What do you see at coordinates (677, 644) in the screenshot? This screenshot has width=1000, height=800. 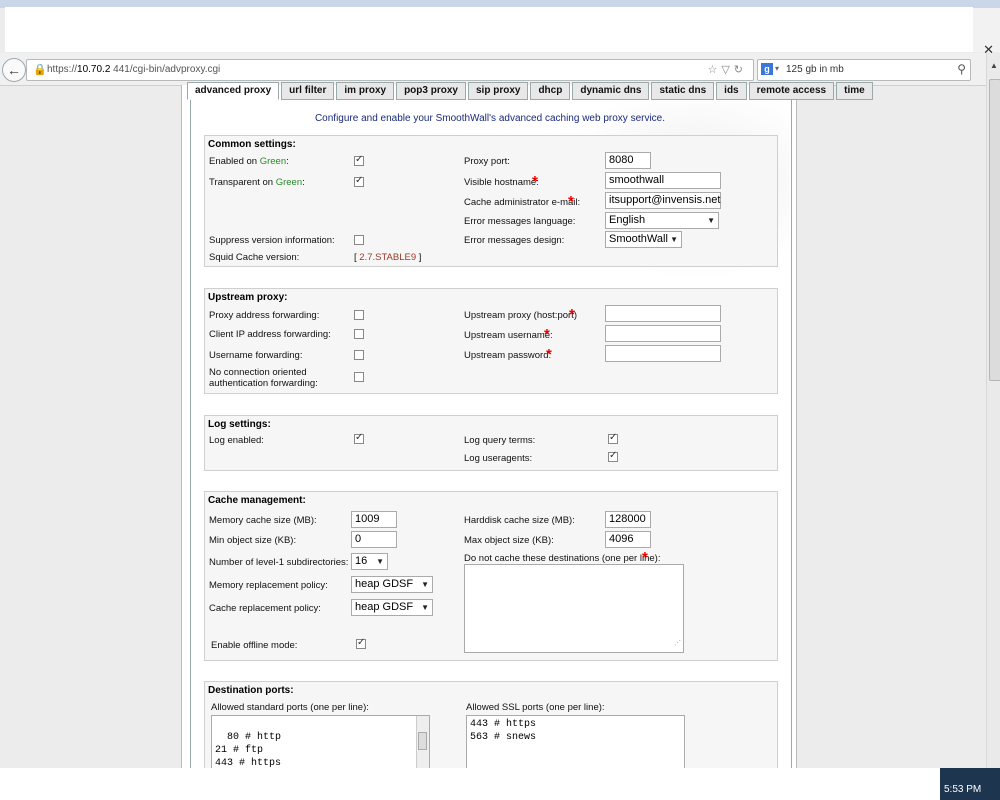 I see `resize-grip-icon: ⋰` at bounding box center [677, 644].